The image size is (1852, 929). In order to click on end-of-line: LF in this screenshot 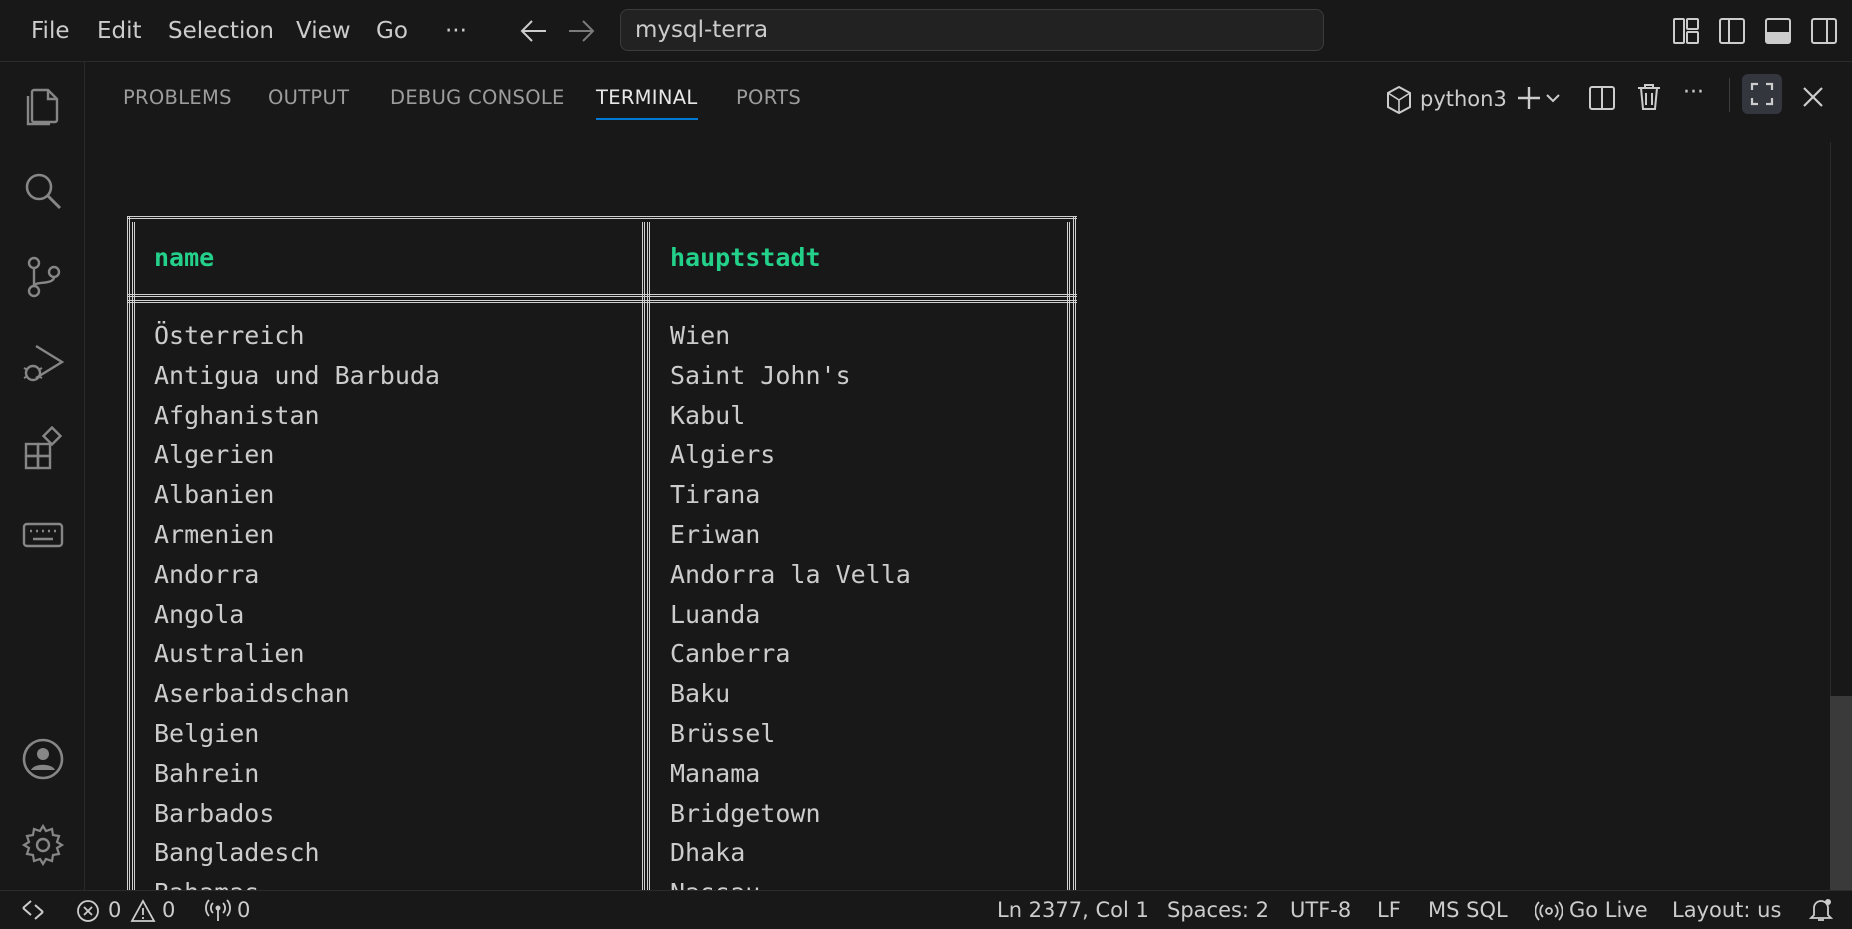, I will do `click(1389, 910)`.